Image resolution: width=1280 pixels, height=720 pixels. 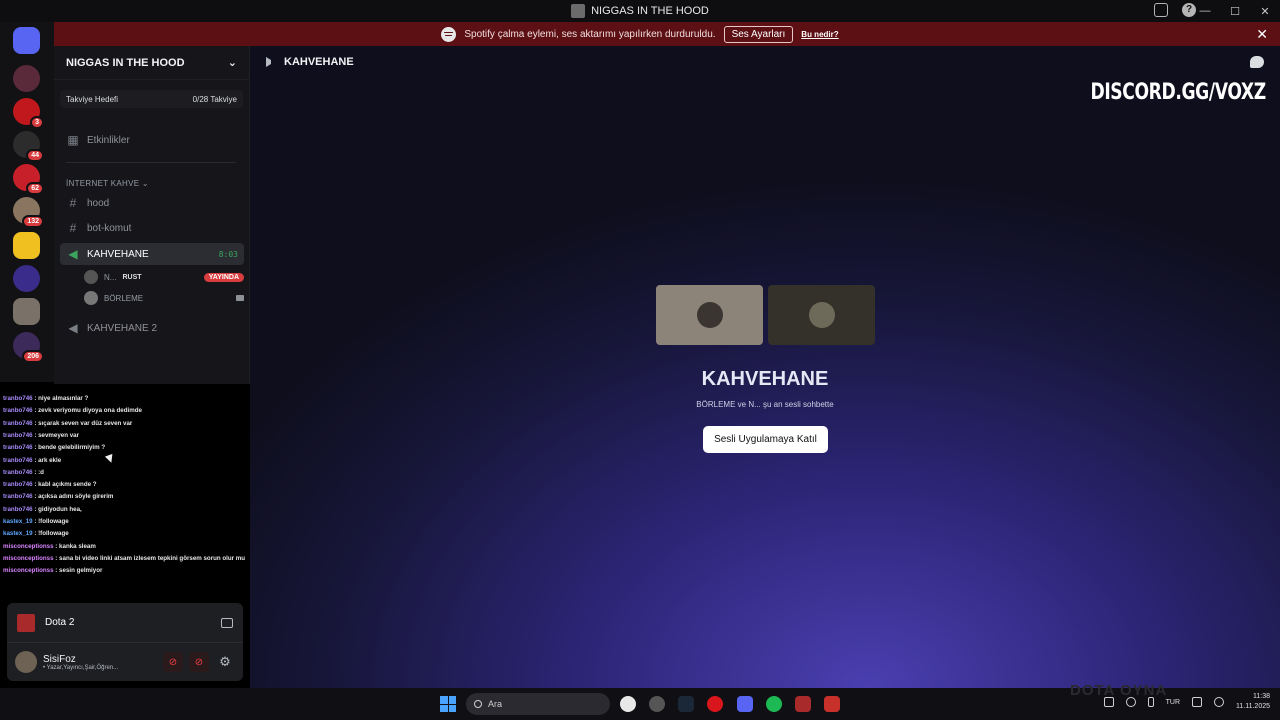 What do you see at coordinates (152, 140) in the screenshot?
I see `events-item: ▦ Etkinlikler` at bounding box center [152, 140].